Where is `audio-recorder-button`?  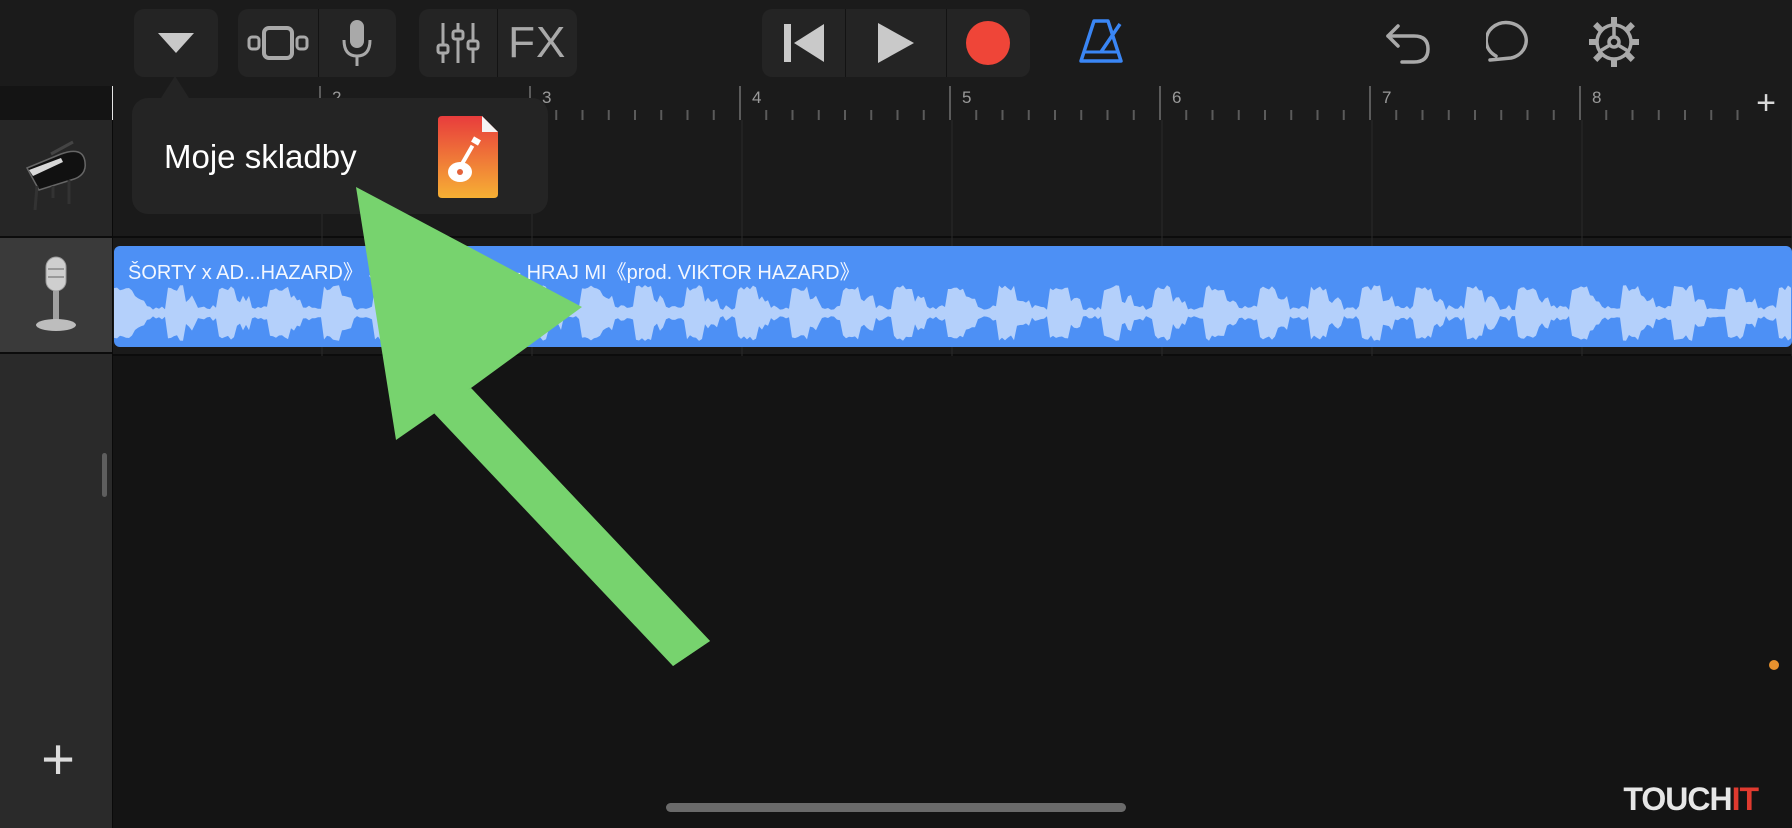
audio-recorder-button is located at coordinates (358, 43).